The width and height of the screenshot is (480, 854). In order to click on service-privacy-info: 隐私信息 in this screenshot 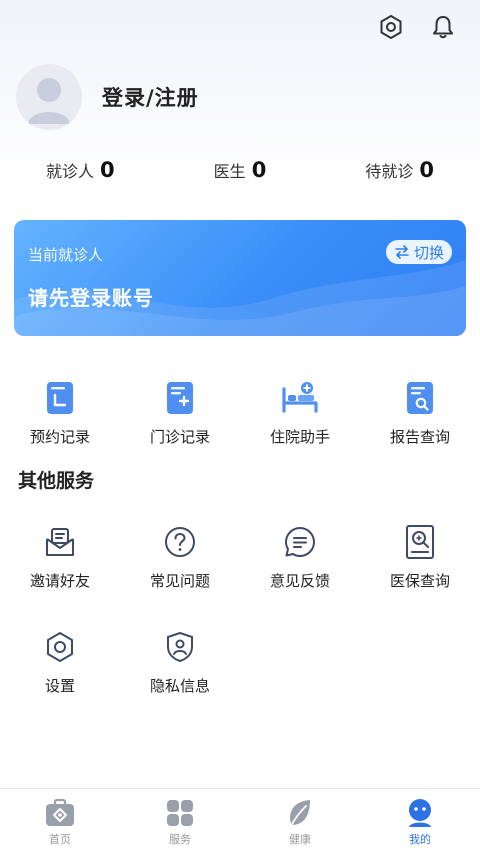, I will do `click(180, 661)`.